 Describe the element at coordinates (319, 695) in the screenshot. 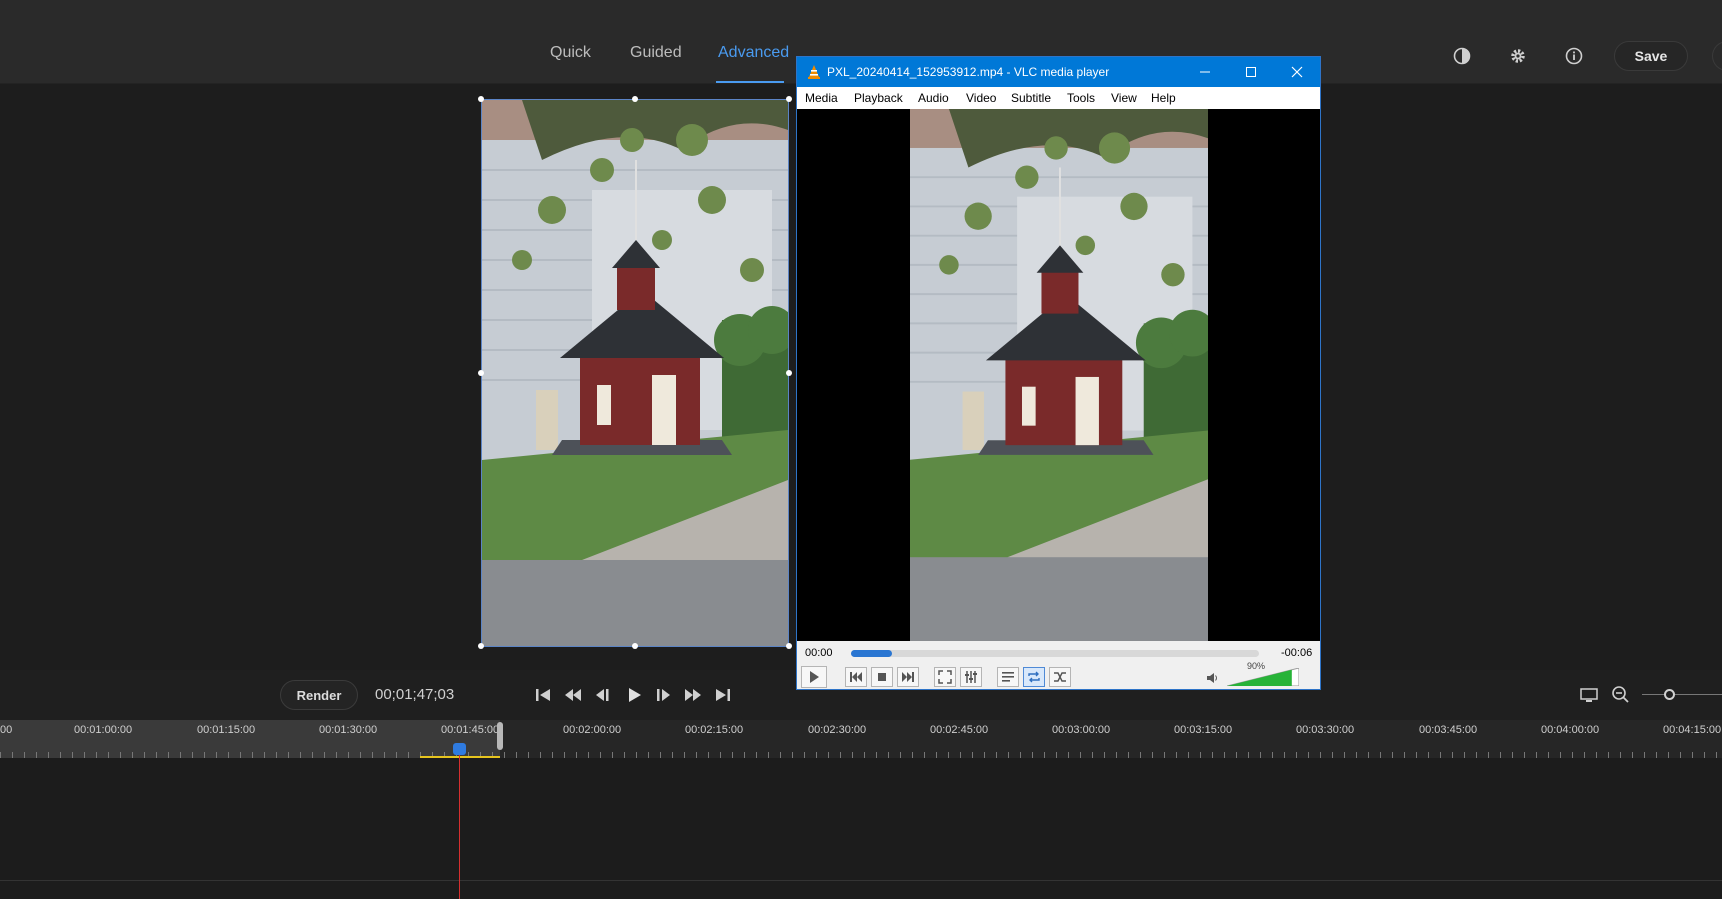

I see `render-button: Render` at that location.